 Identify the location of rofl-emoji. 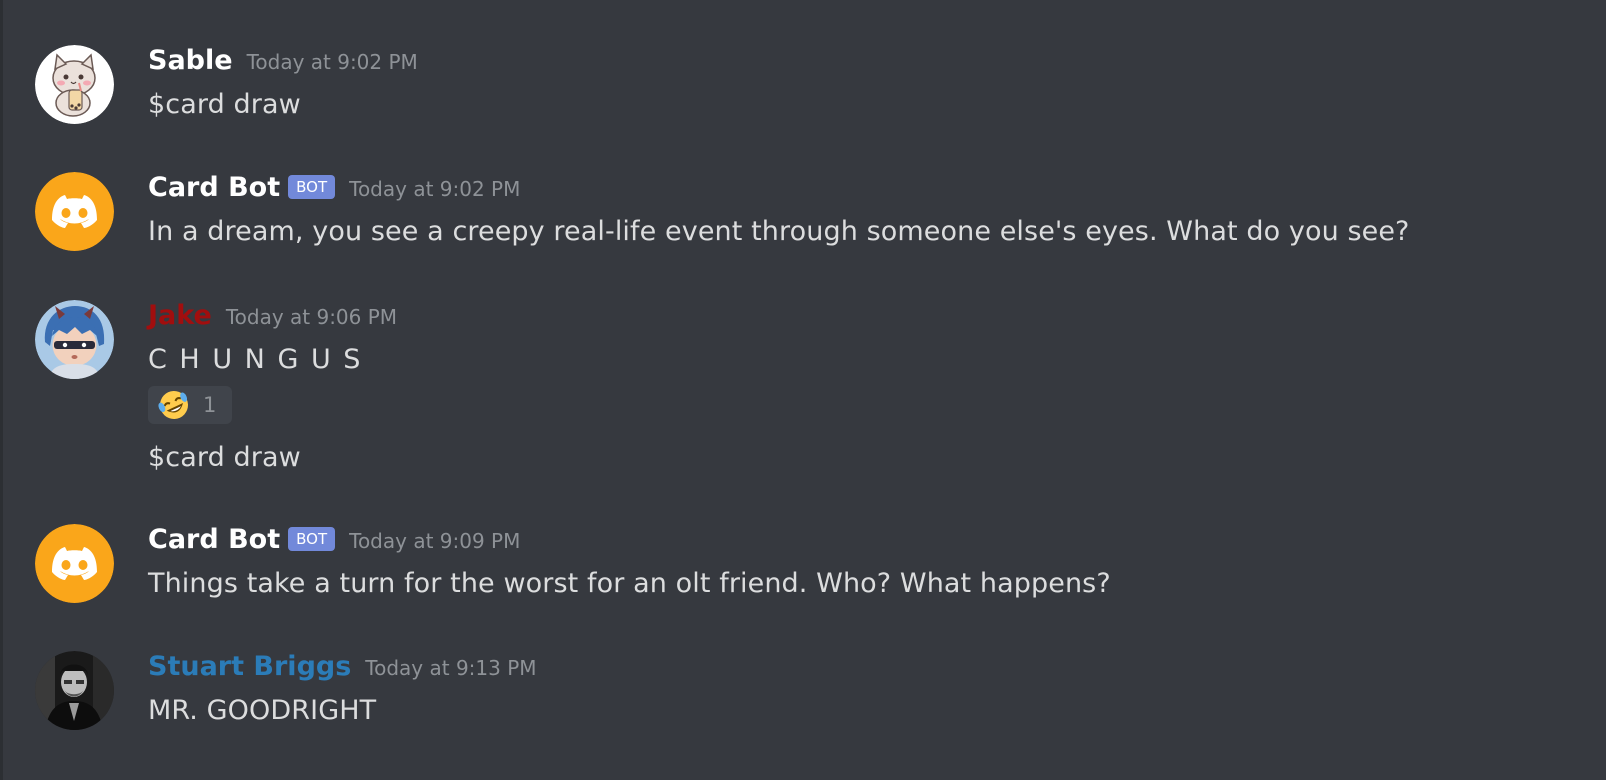
(173, 405).